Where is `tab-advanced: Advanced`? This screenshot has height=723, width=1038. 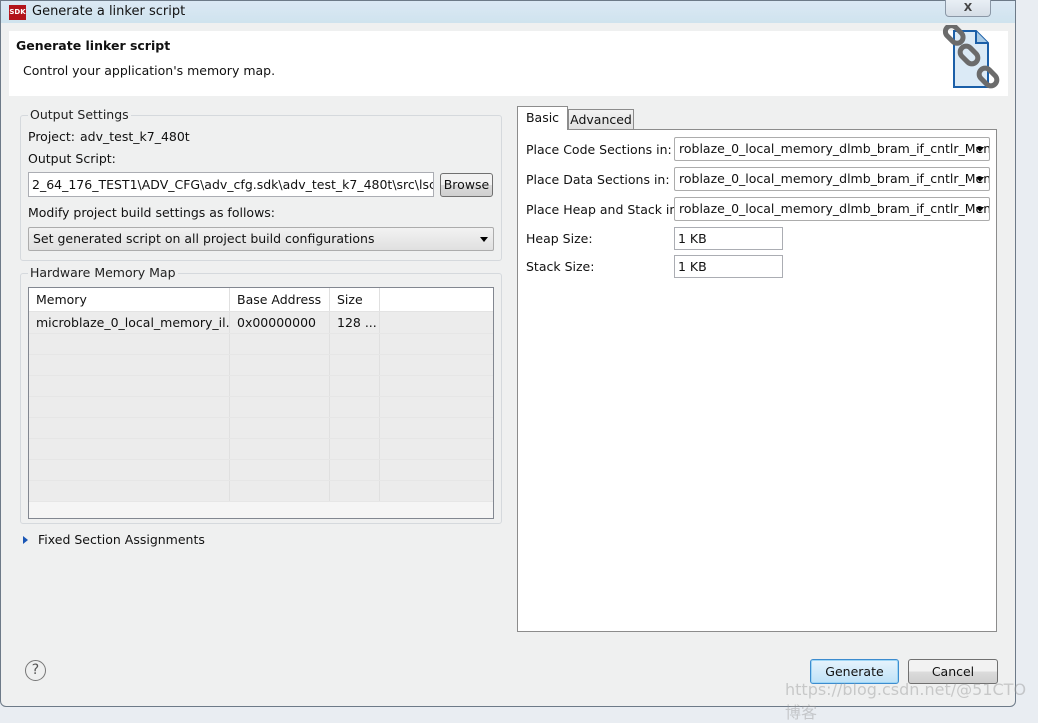 tab-advanced: Advanced is located at coordinates (601, 119).